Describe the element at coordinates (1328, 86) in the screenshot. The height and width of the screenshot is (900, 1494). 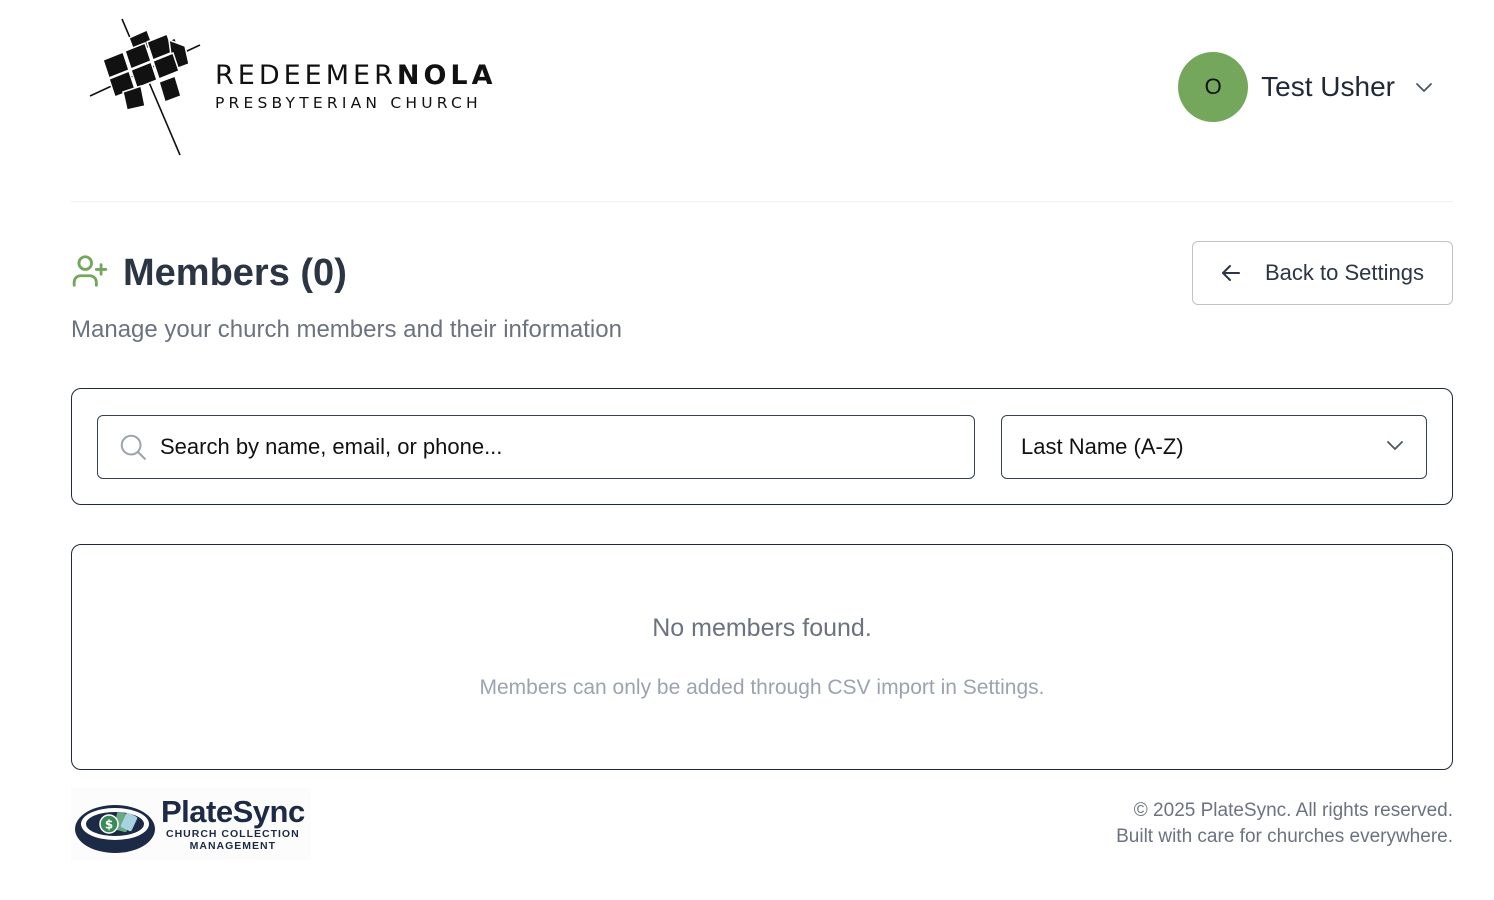
I see `user-name: Test Usher` at that location.